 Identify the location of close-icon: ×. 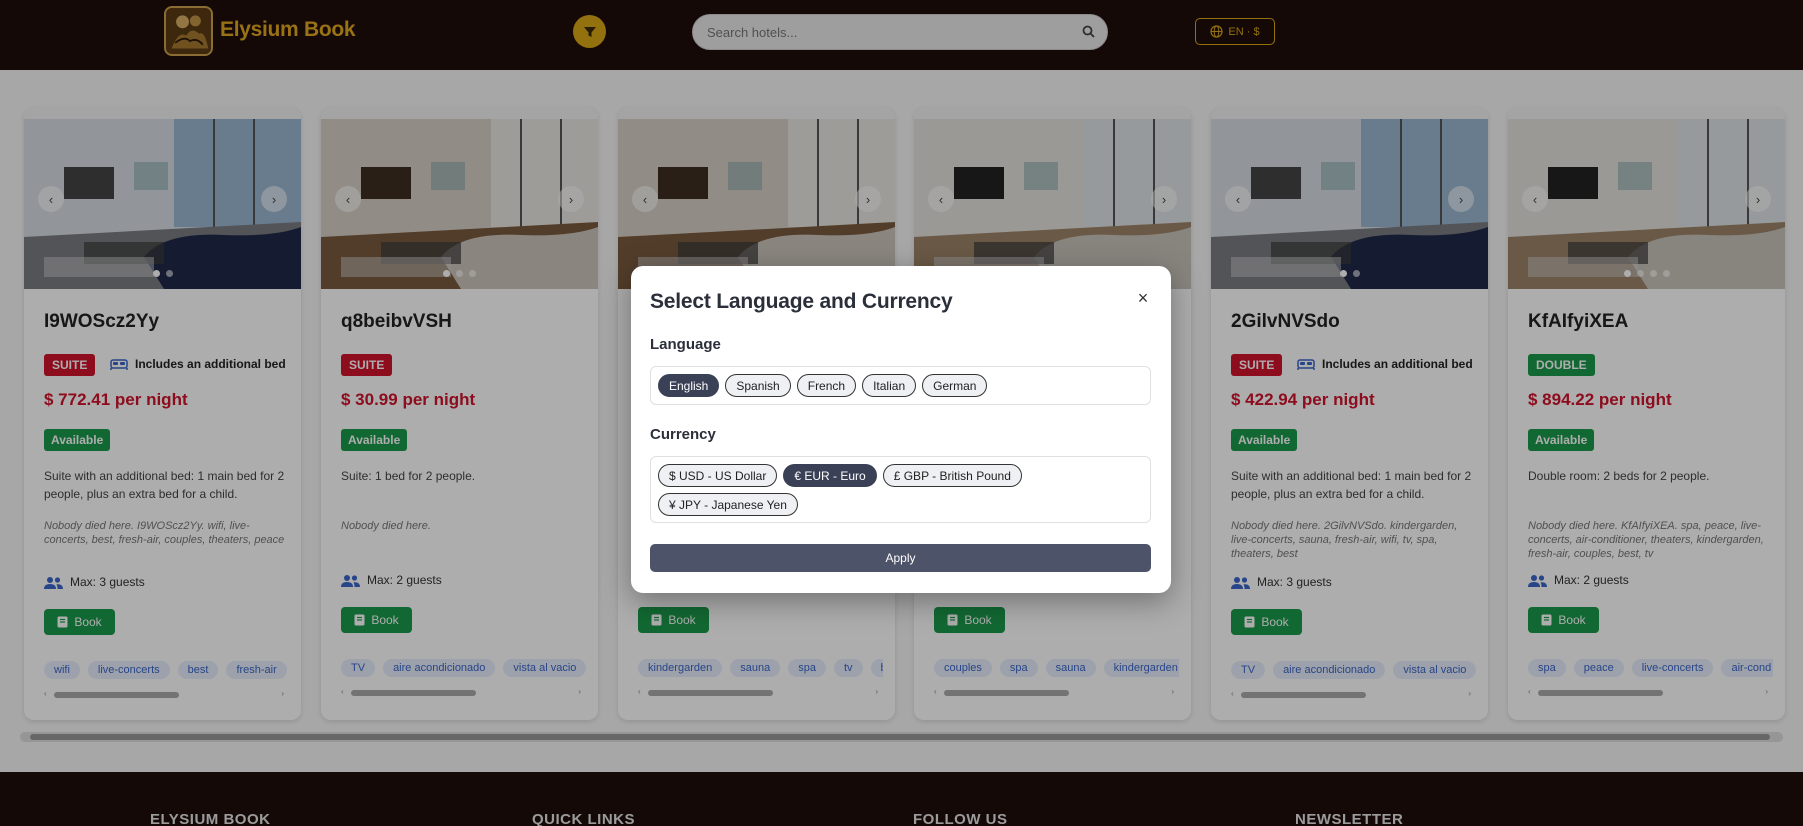
(1143, 298).